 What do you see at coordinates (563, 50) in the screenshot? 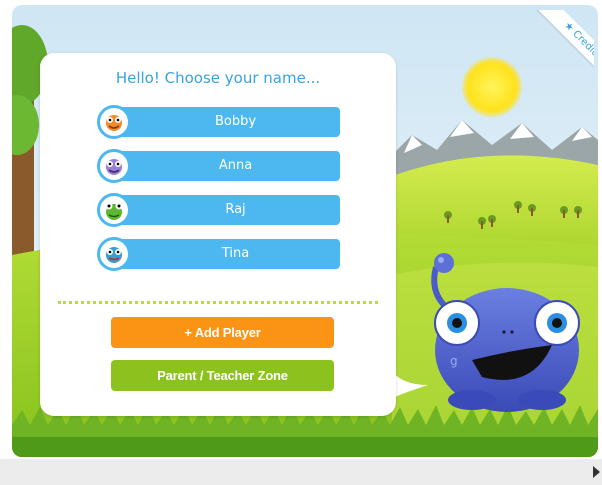
I see `credits-link: ★ Credits` at bounding box center [563, 50].